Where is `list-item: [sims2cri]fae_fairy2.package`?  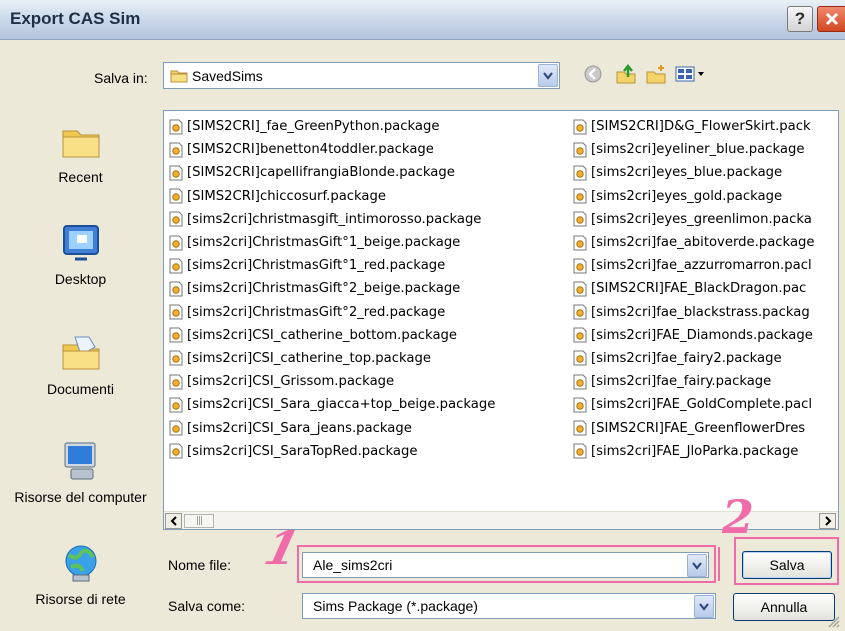 list-item: [sims2cri]fae_fairy2.package is located at coordinates (705, 358).